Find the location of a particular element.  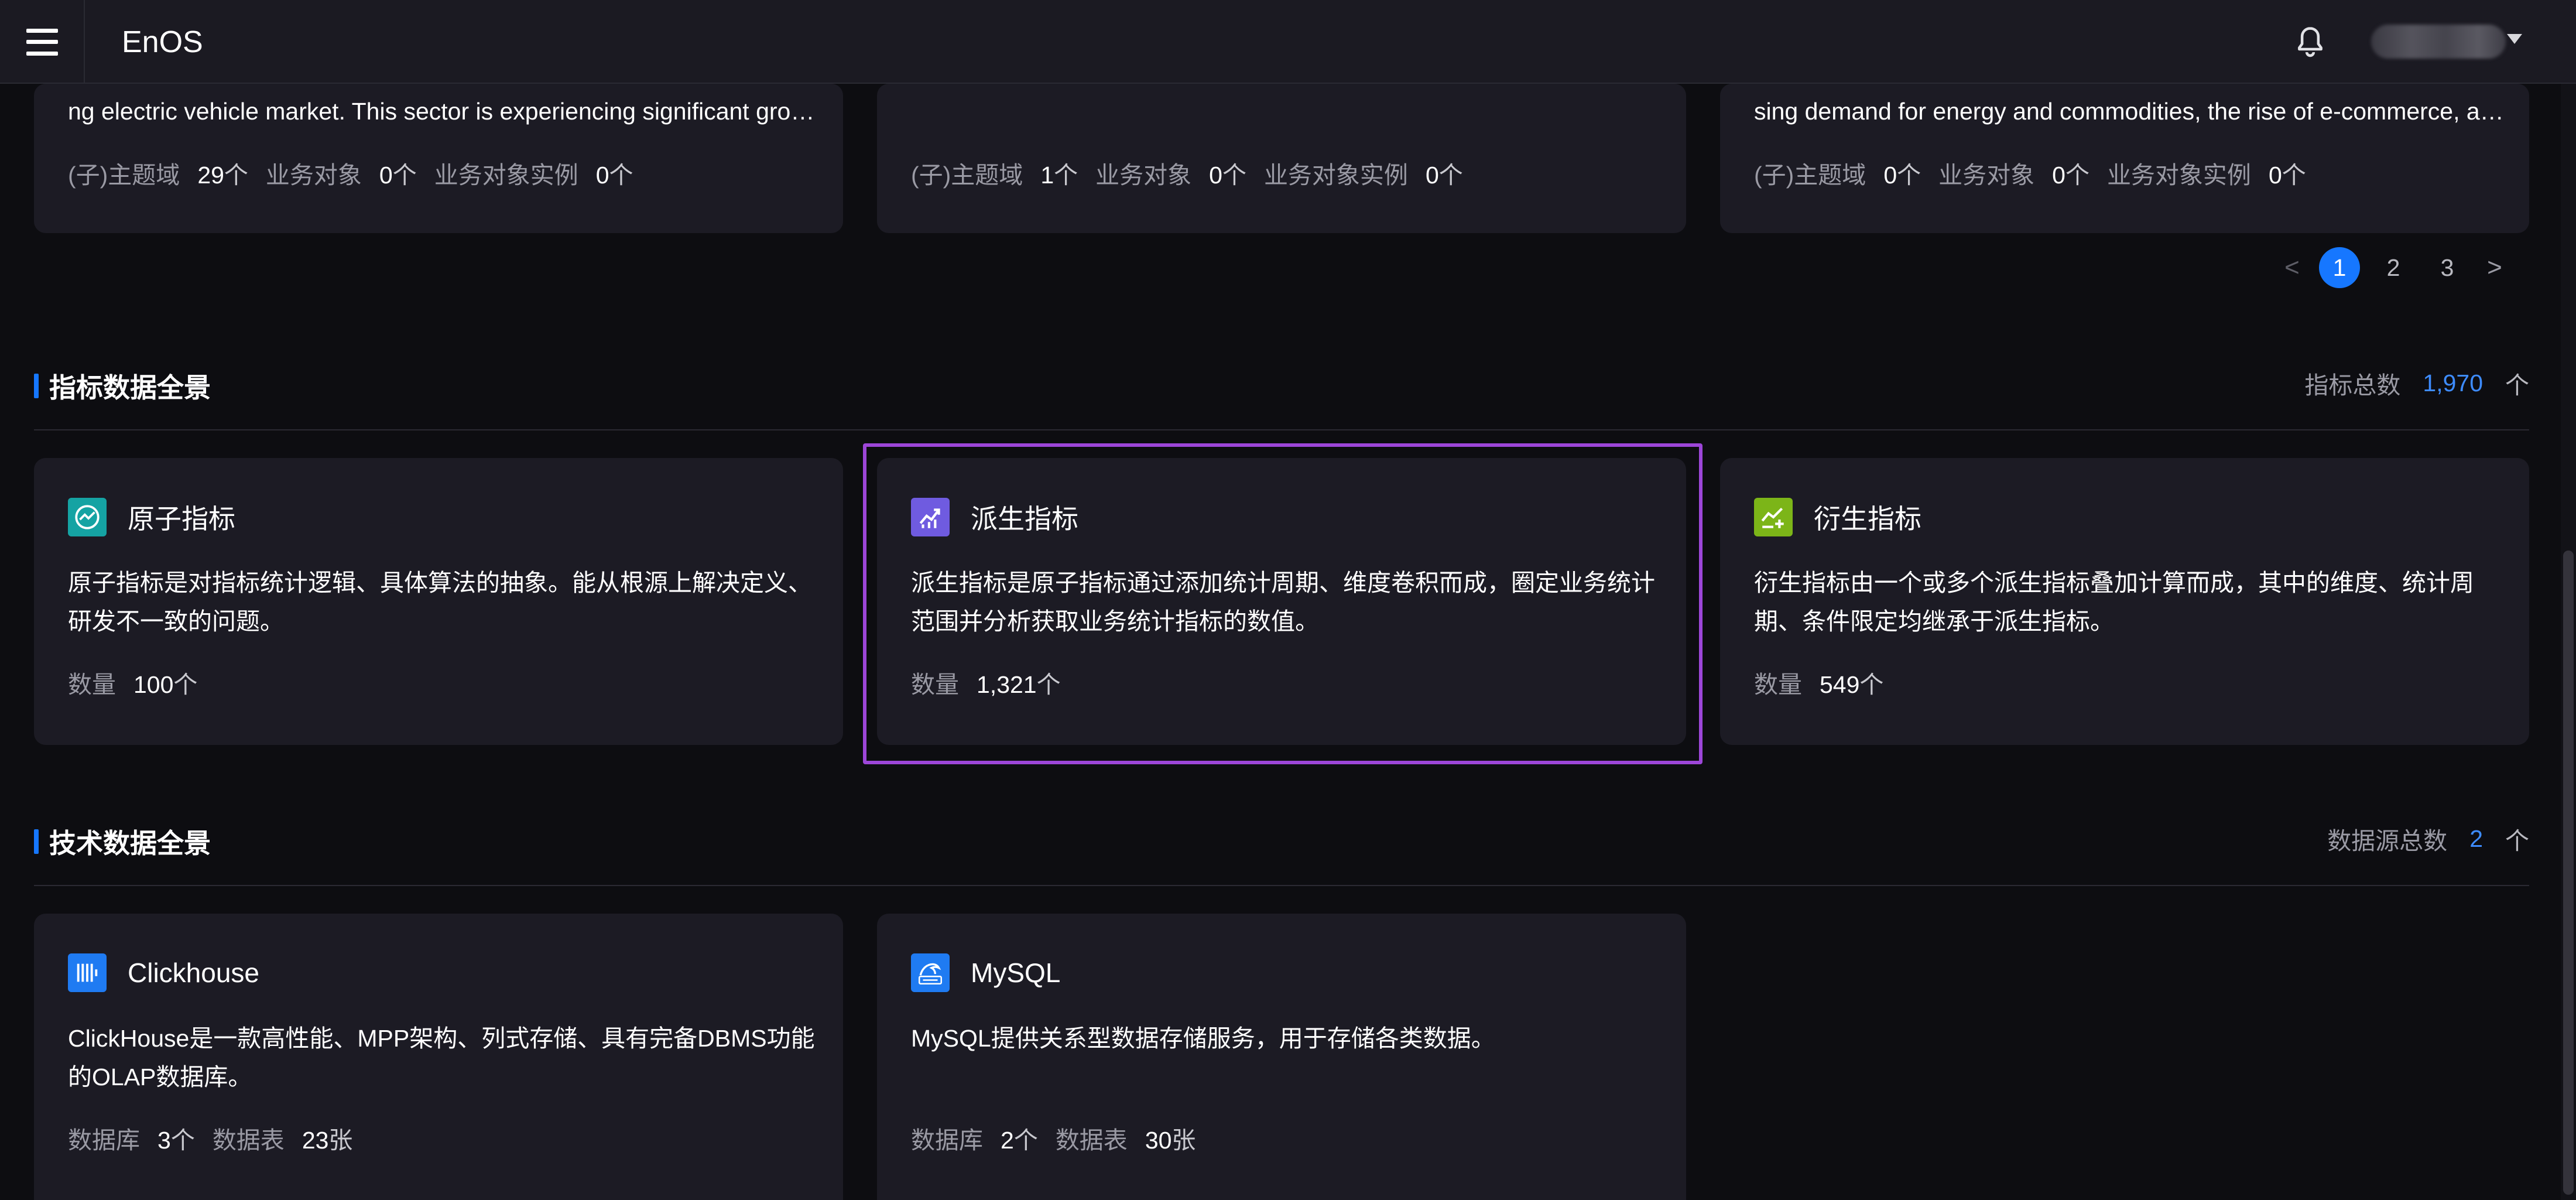

metrics-total-value: 1,970 is located at coordinates (2453, 382).